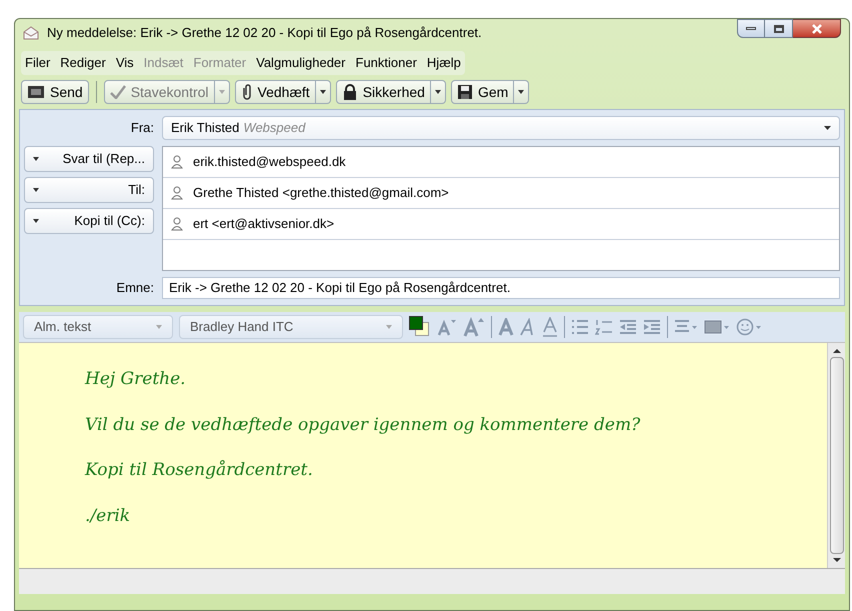 The image size is (852, 611). I want to click on toolbar-button: Gem, so click(482, 92).